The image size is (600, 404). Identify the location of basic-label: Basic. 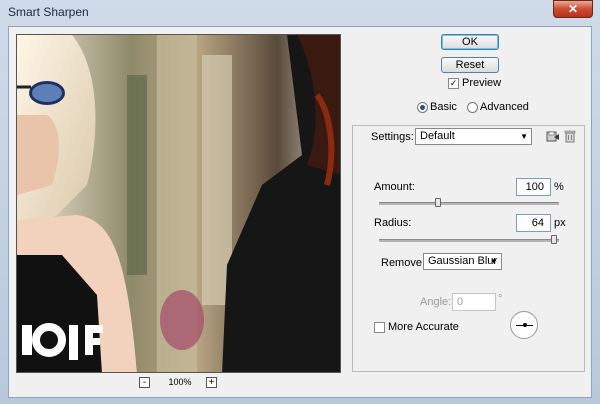
(443, 107).